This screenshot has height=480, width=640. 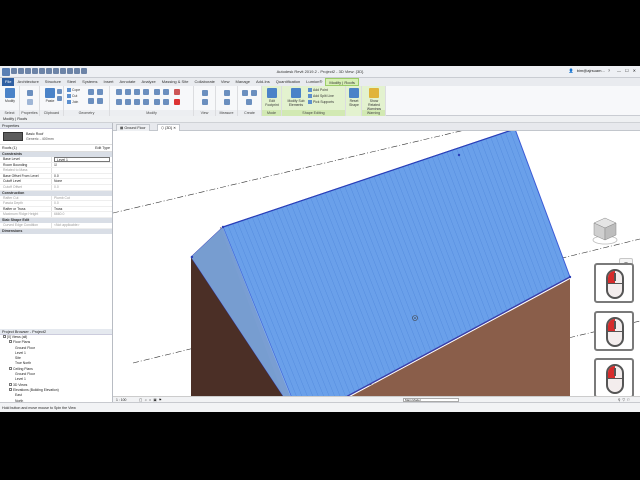 I want to click on array-icon, so click(x=157, y=102).